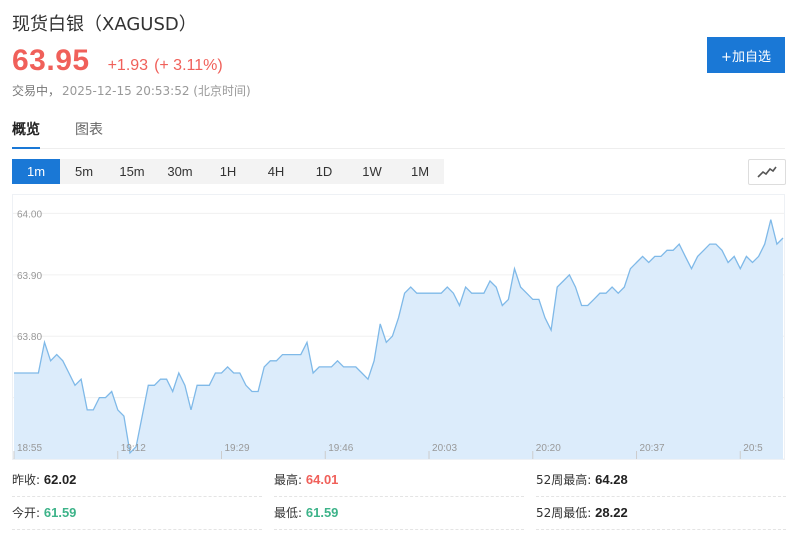  I want to click on stat-label: 昨收:, so click(26, 480).